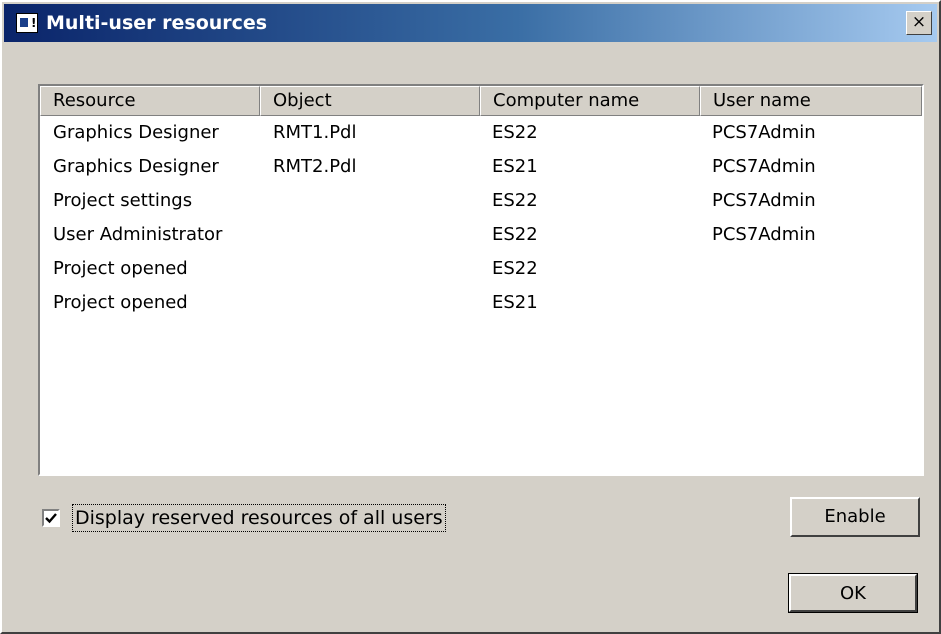 The height and width of the screenshot is (634, 941). Describe the element at coordinates (853, 593) in the screenshot. I see `ok-button: OK` at that location.